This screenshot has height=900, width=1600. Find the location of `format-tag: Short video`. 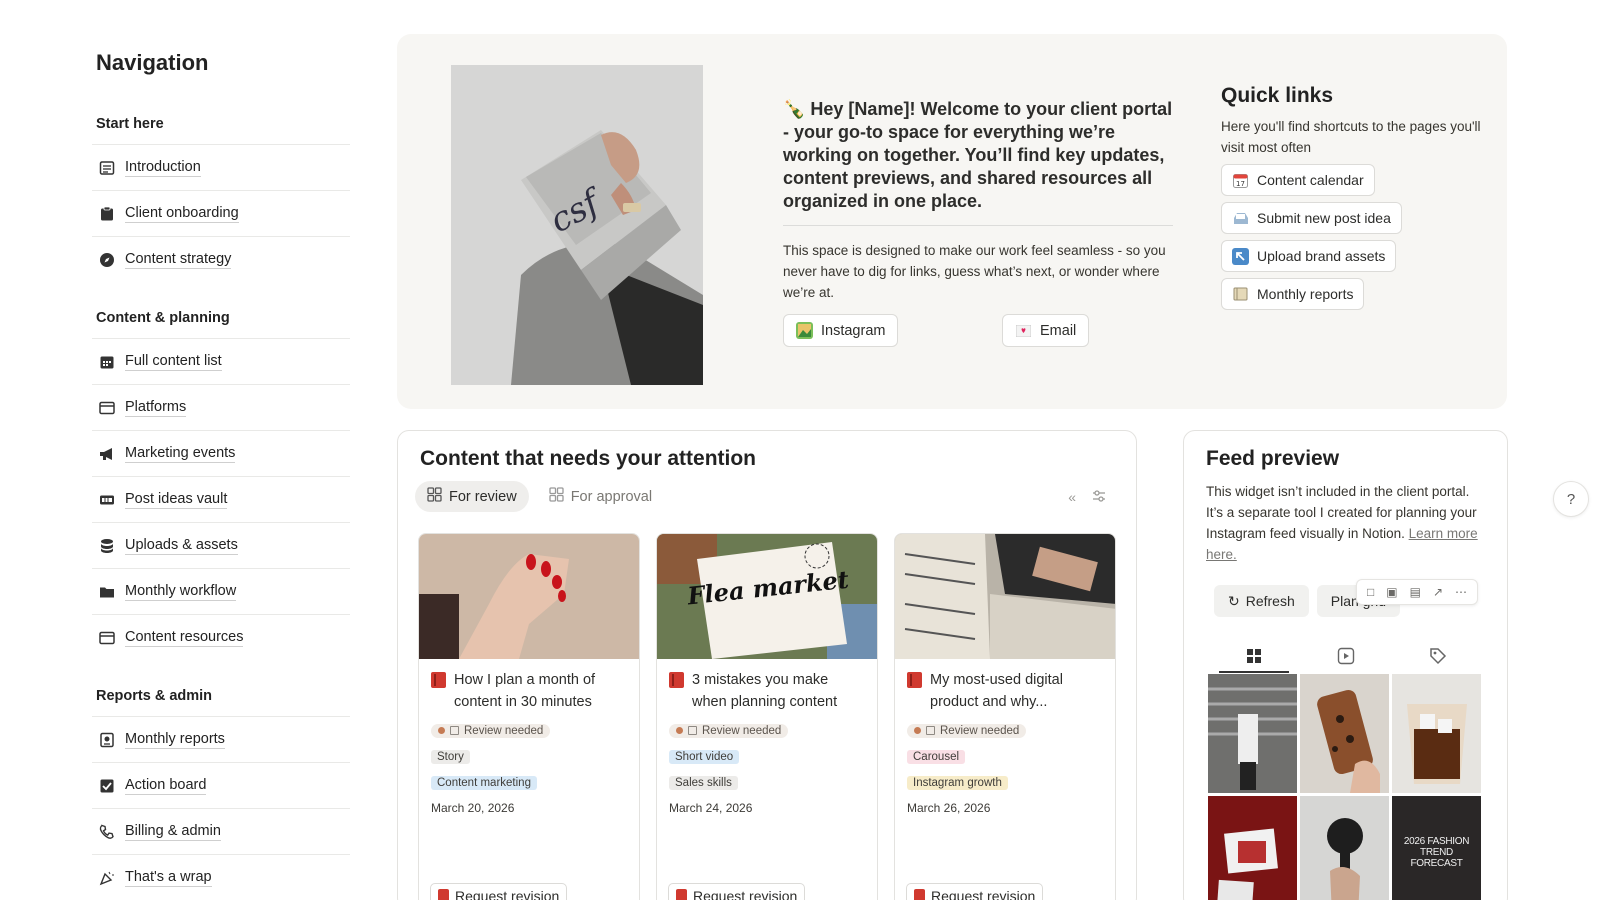

format-tag: Short video is located at coordinates (704, 756).